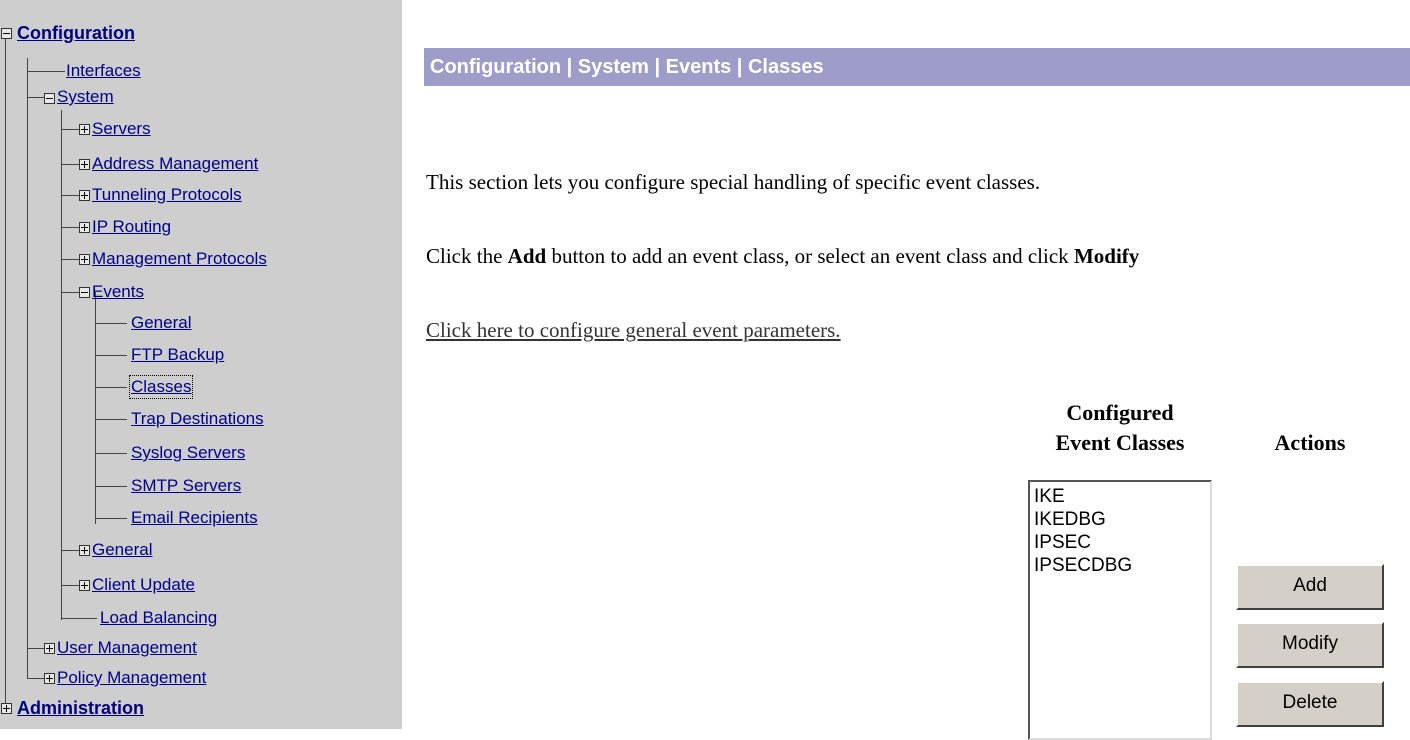  Describe the element at coordinates (179, 259) in the screenshot. I see `nav-management-protocols: Management Protocols` at that location.